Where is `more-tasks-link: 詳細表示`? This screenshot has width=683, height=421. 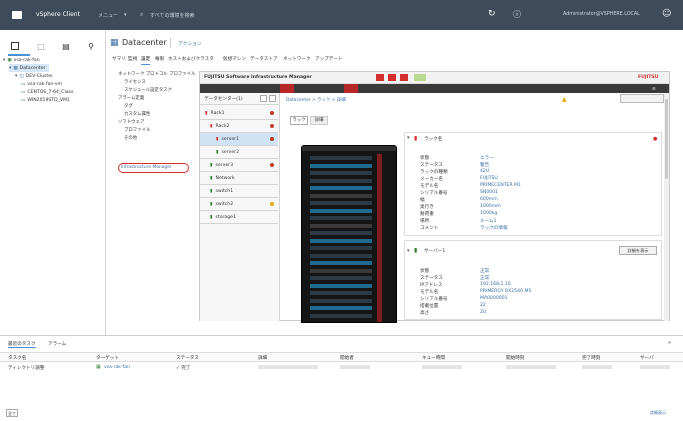
more-tasks-link: 詳細表示 is located at coordinates (658, 413).